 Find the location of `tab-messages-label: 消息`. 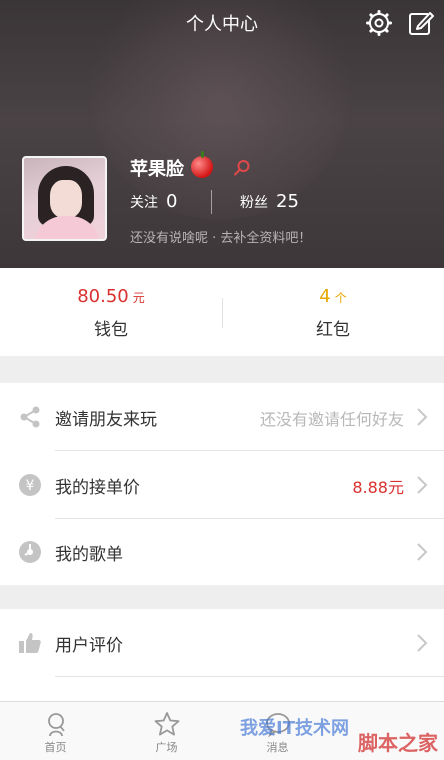

tab-messages-label: 消息 is located at coordinates (277, 747).